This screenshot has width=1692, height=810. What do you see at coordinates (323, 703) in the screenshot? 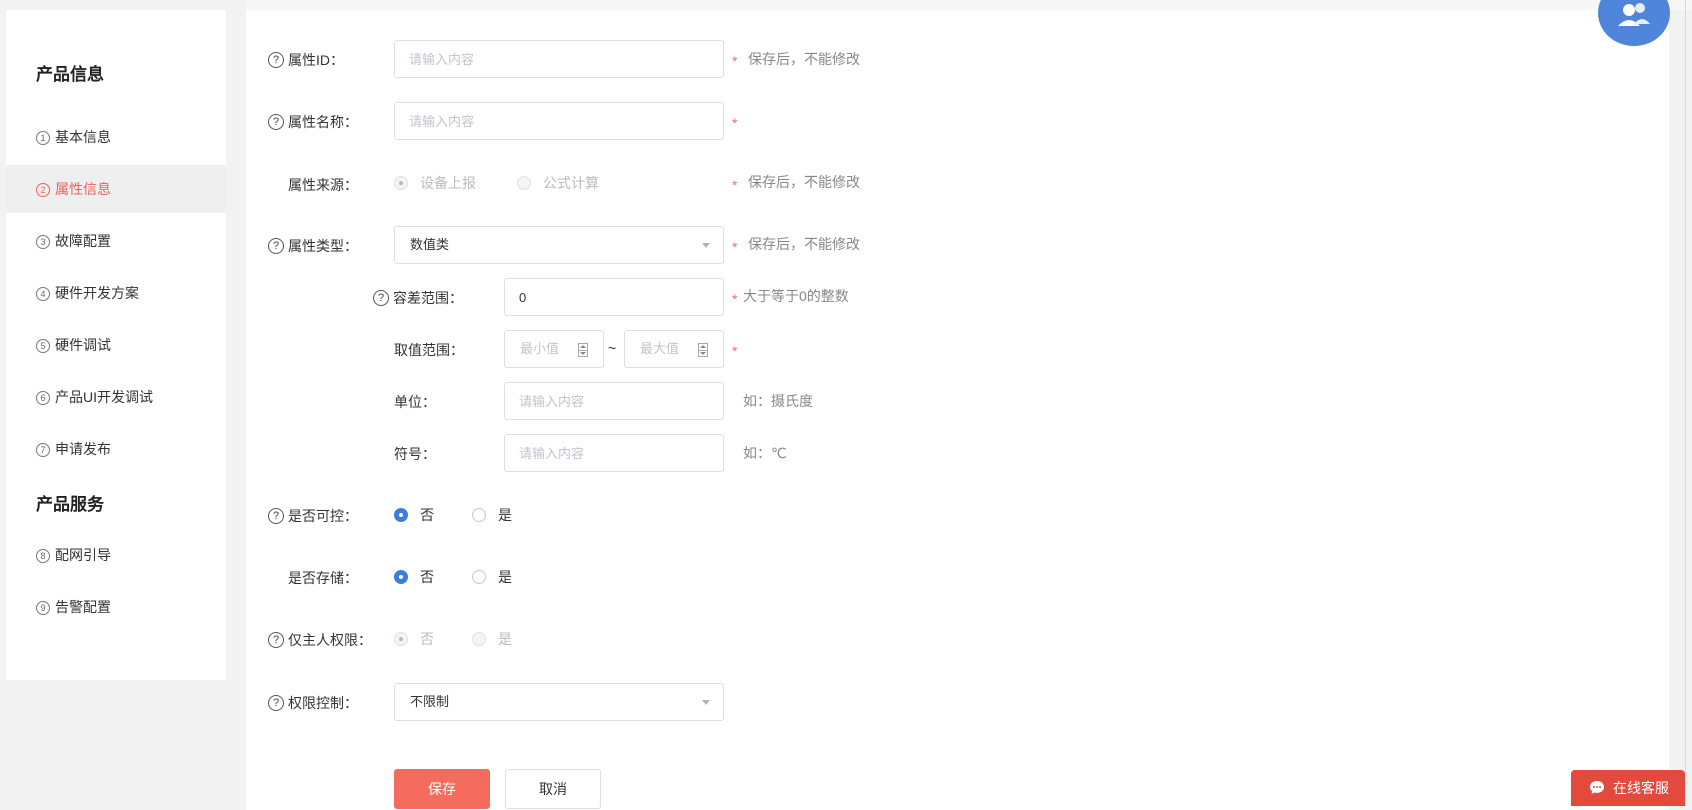
I see `permission-label: 权限控制：` at bounding box center [323, 703].